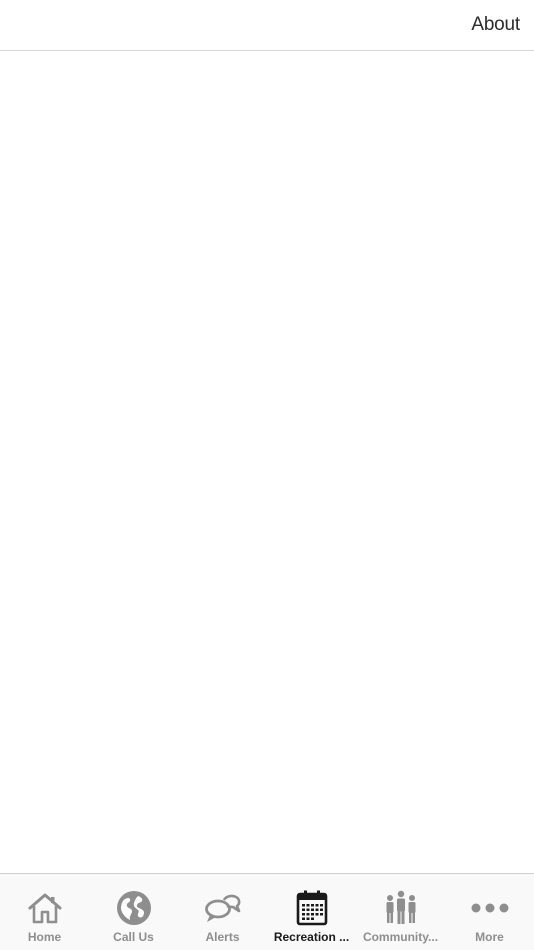  I want to click on tab-label: Call Us, so click(133, 937).